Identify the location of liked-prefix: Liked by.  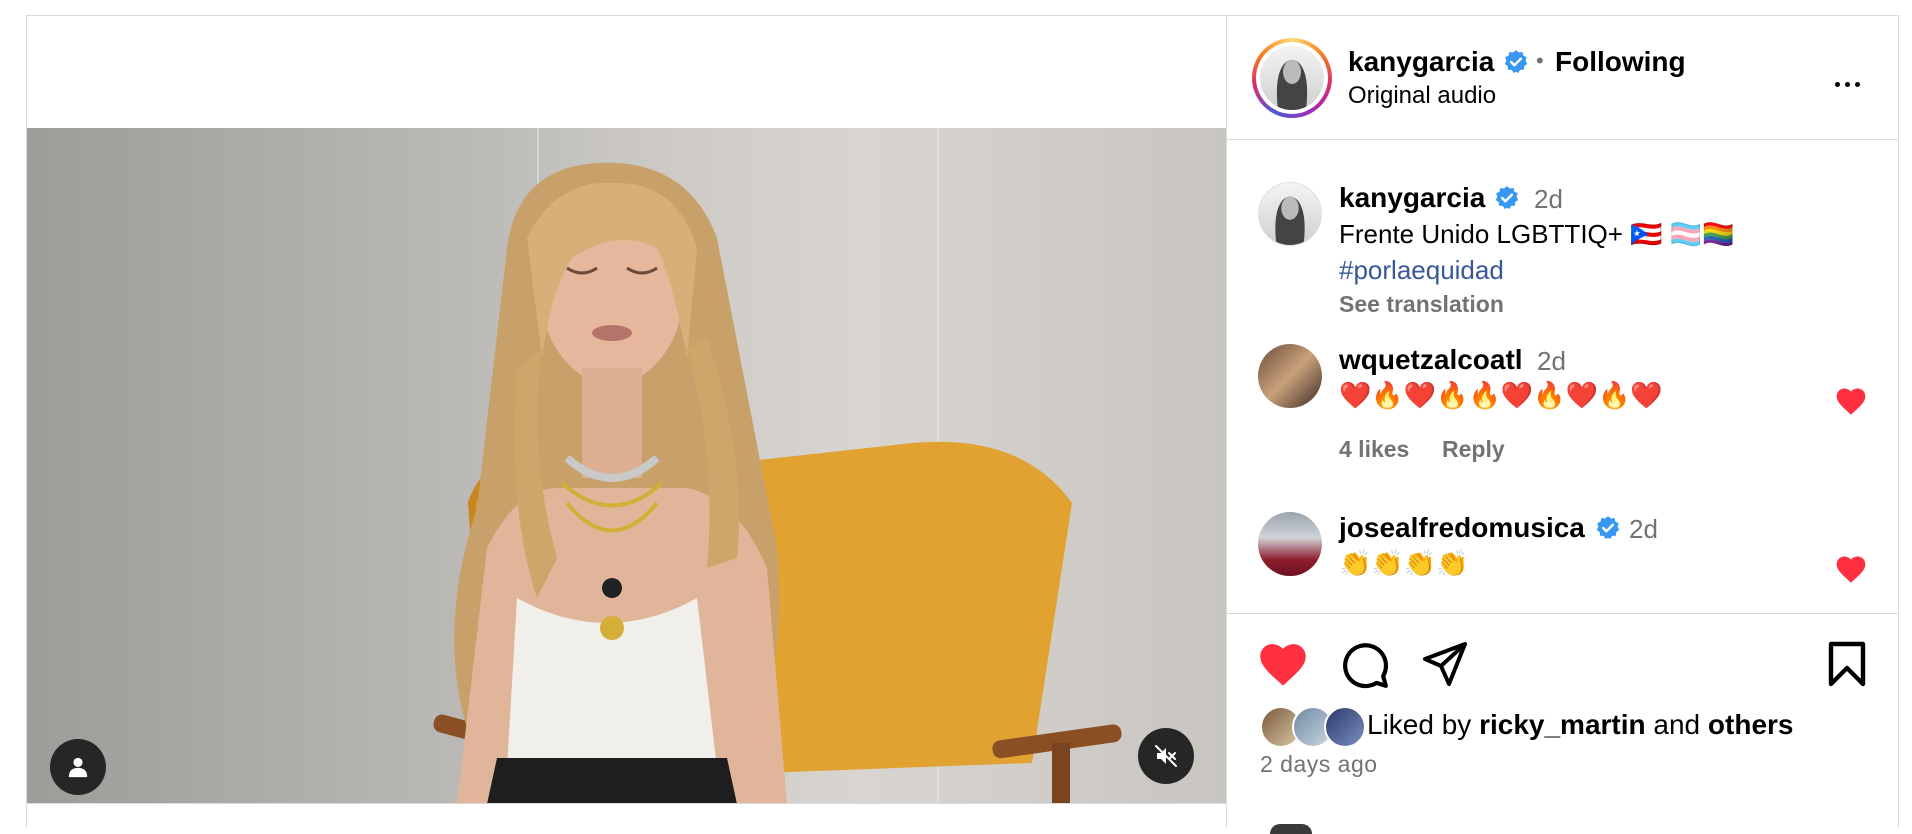
(1419, 724).